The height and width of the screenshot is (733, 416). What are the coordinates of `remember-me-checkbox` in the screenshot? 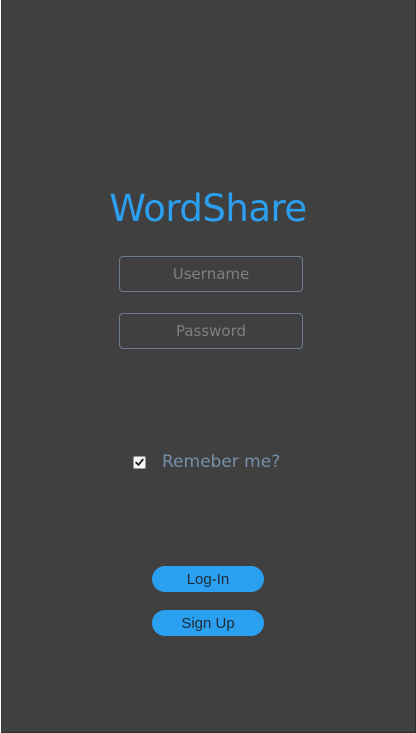 It's located at (139, 462).